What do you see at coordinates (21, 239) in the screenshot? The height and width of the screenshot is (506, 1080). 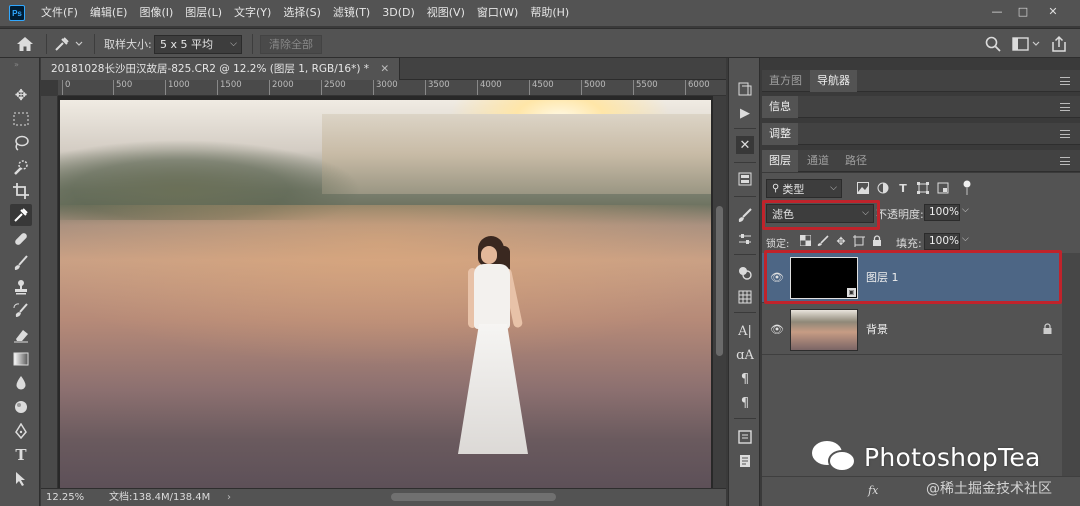 I see `healing-brush-tool-icon` at bounding box center [21, 239].